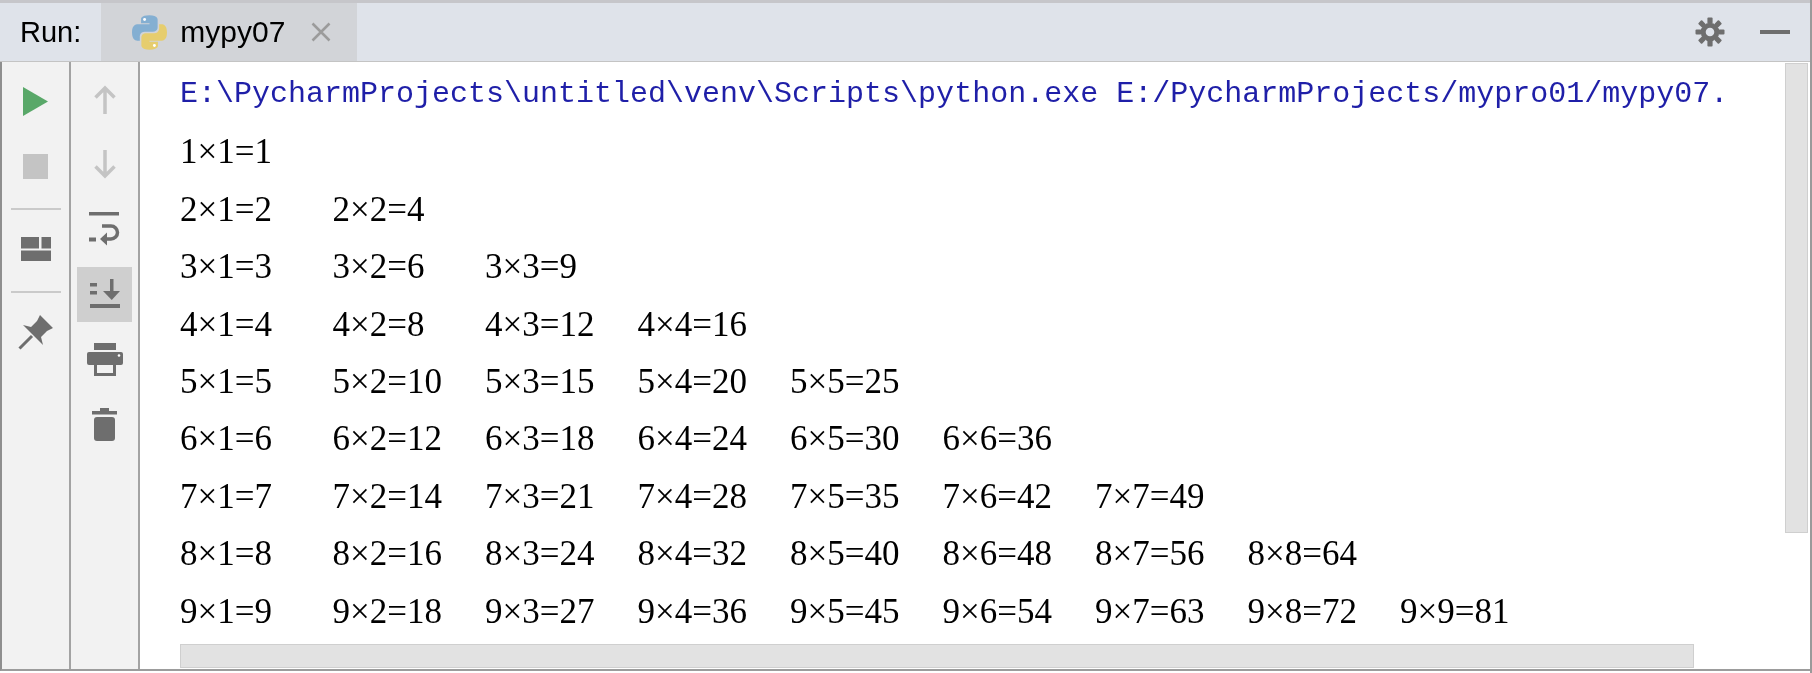 The height and width of the screenshot is (673, 1812). I want to click on output-text: 6×3=18, so click(540, 439).